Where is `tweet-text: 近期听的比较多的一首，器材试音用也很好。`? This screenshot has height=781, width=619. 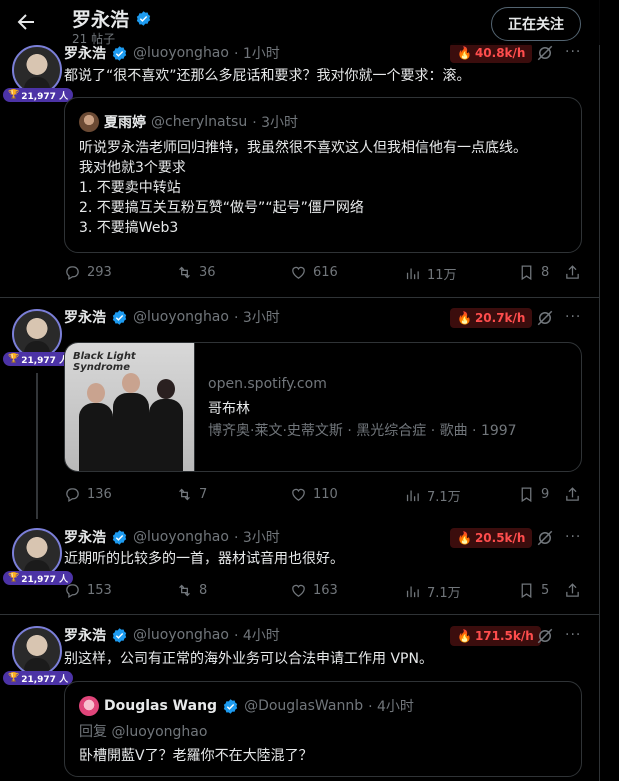 tweet-text: 近期听的比较多的一首，器材试音用也很好。 is located at coordinates (204, 559).